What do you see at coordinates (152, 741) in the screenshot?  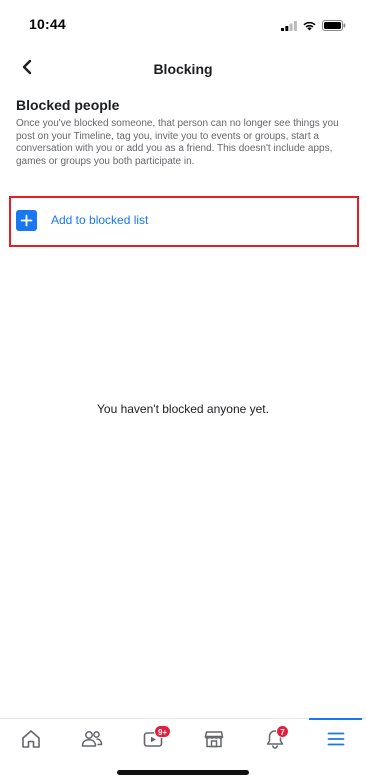 I see `nav-watch: 9+` at bounding box center [152, 741].